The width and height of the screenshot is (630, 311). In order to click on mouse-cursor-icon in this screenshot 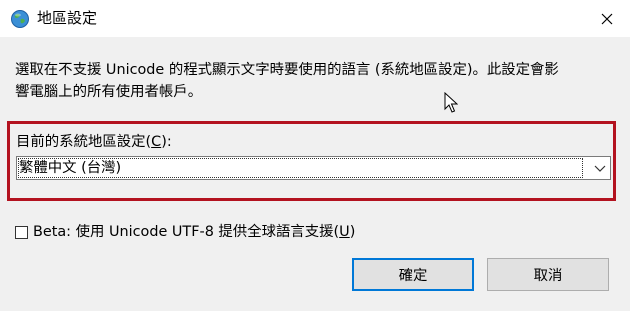, I will do `click(451, 102)`.